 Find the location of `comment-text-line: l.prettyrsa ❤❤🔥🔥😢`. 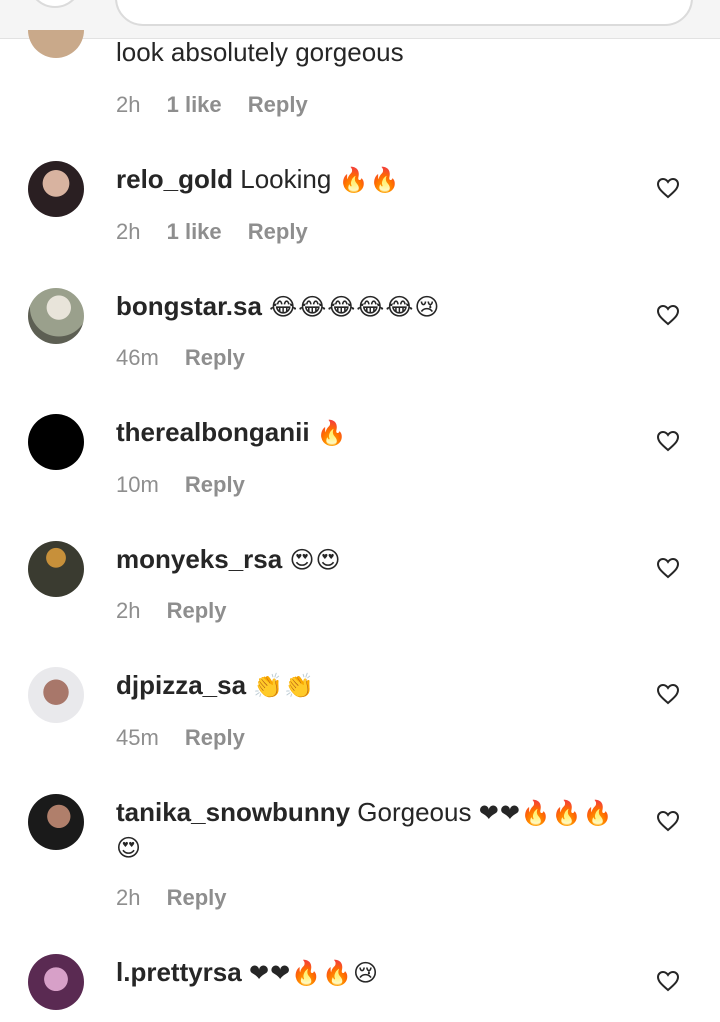

comment-text-line: l.prettyrsa ❤❤🔥🔥😢 is located at coordinates (247, 972).